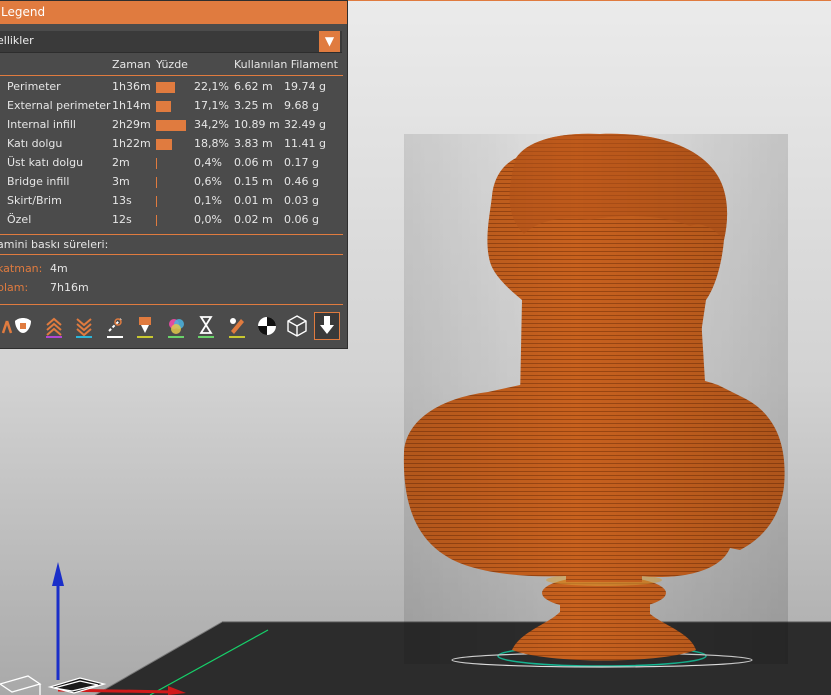  I want to click on feature-percent: 0,6%, so click(208, 181).